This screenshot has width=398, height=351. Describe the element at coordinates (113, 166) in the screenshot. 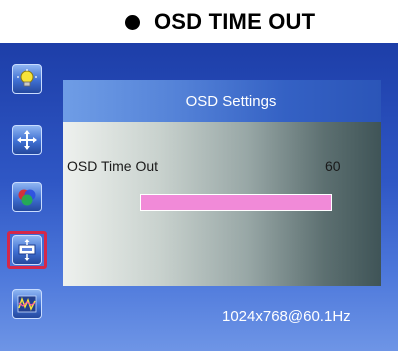

I see `osd-time-out-label: OSD Time Out` at that location.